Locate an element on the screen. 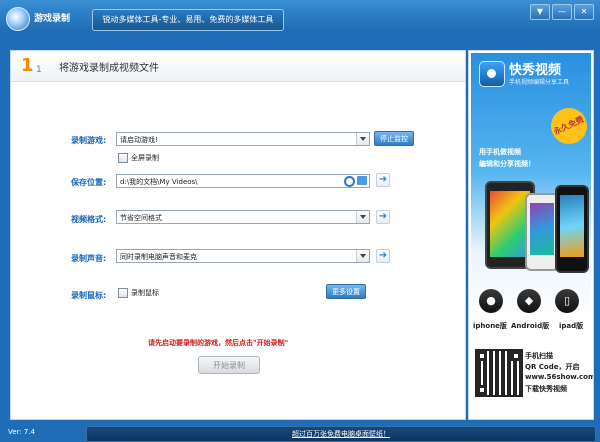 Image resolution: width=600 pixels, height=442 pixels. folder-icon is located at coordinates (362, 180).